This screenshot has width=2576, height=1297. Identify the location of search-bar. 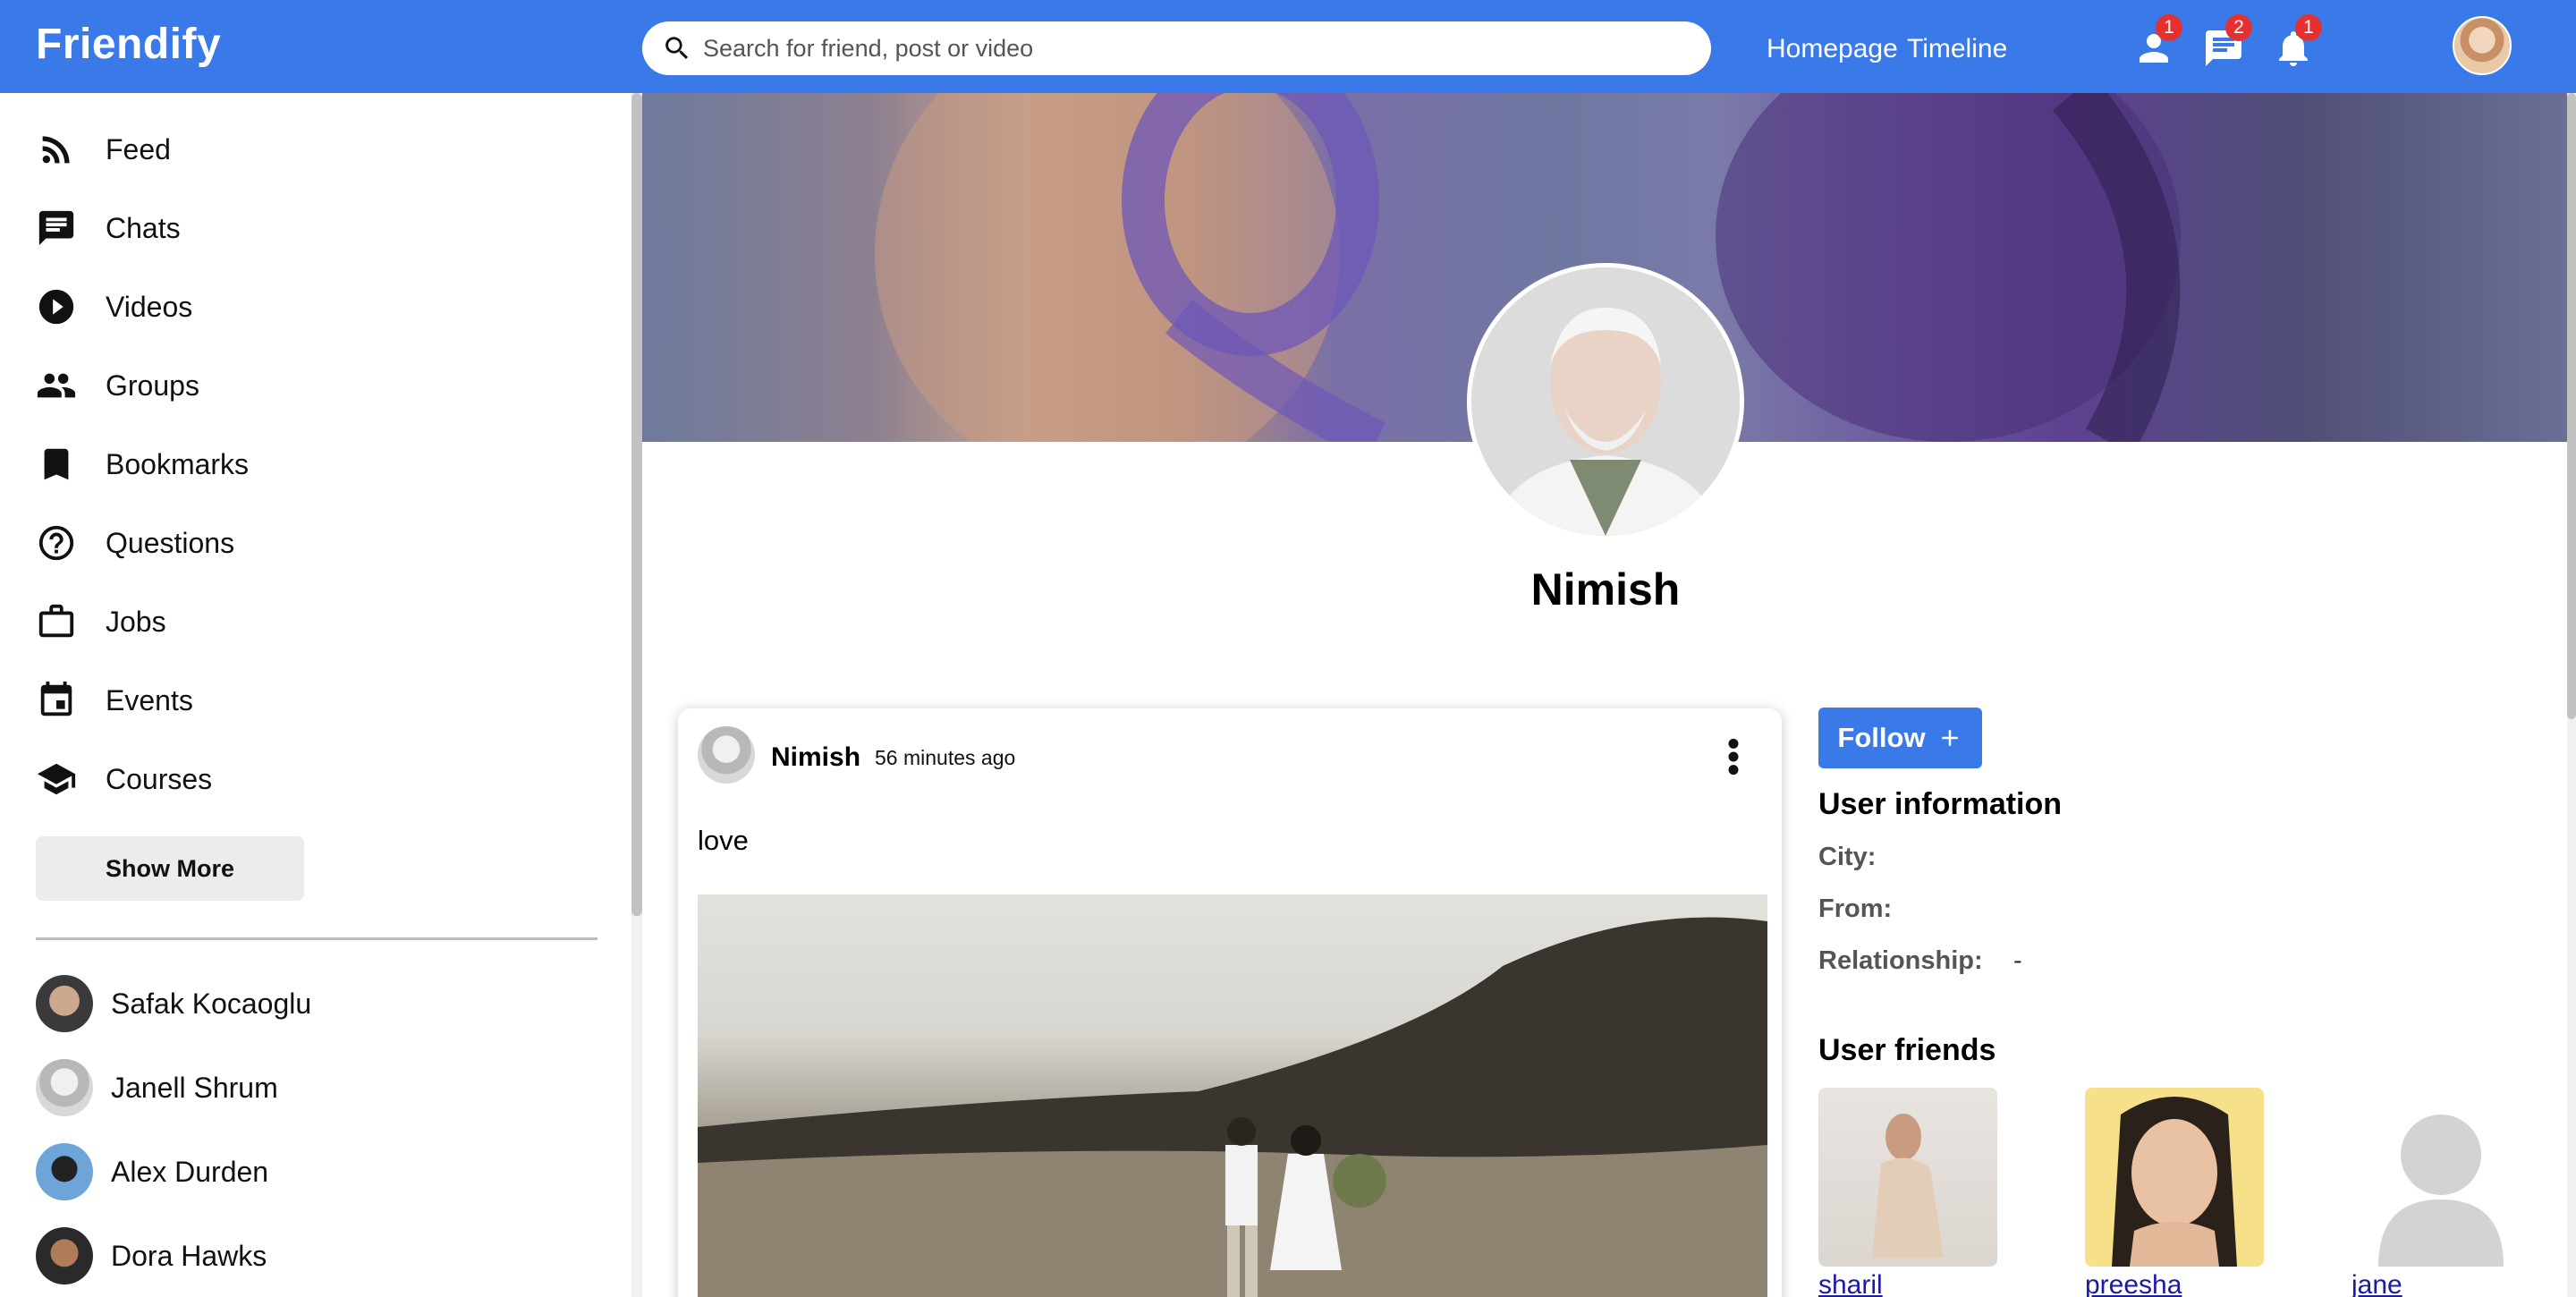
(1176, 48).